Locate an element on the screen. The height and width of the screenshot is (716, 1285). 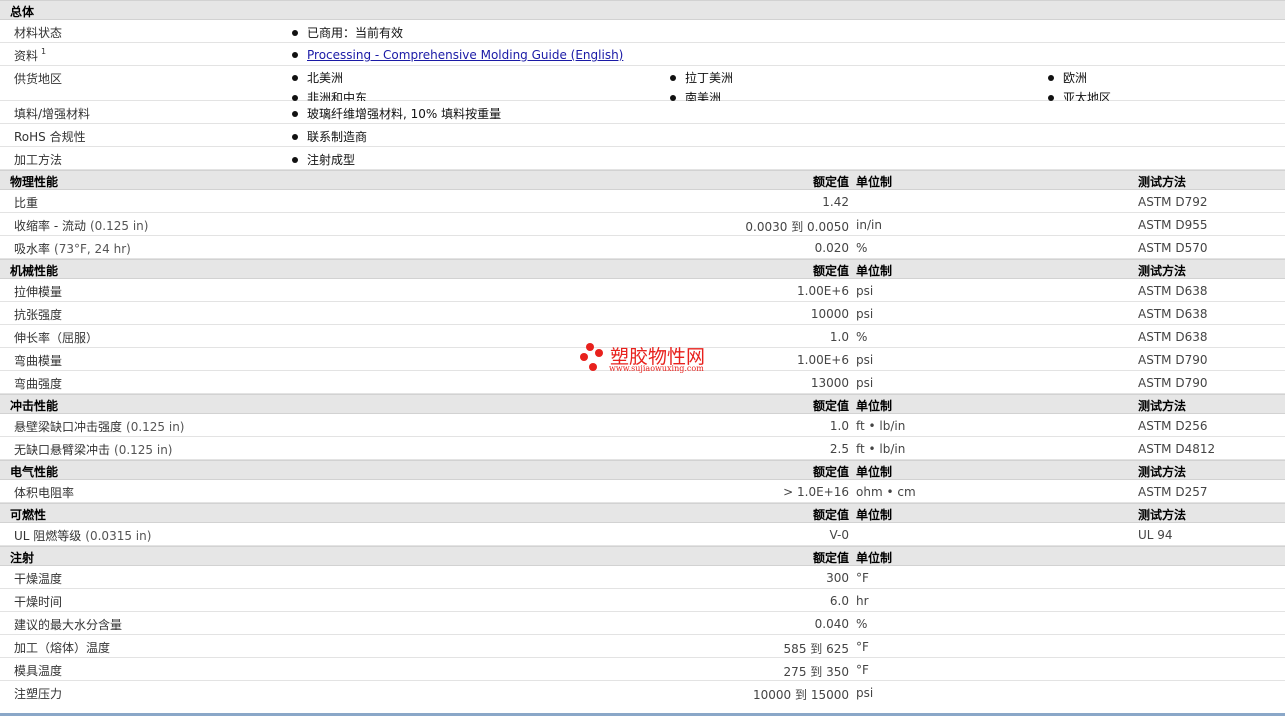
property-value: 10000 到 15000 is located at coordinates (801, 695).